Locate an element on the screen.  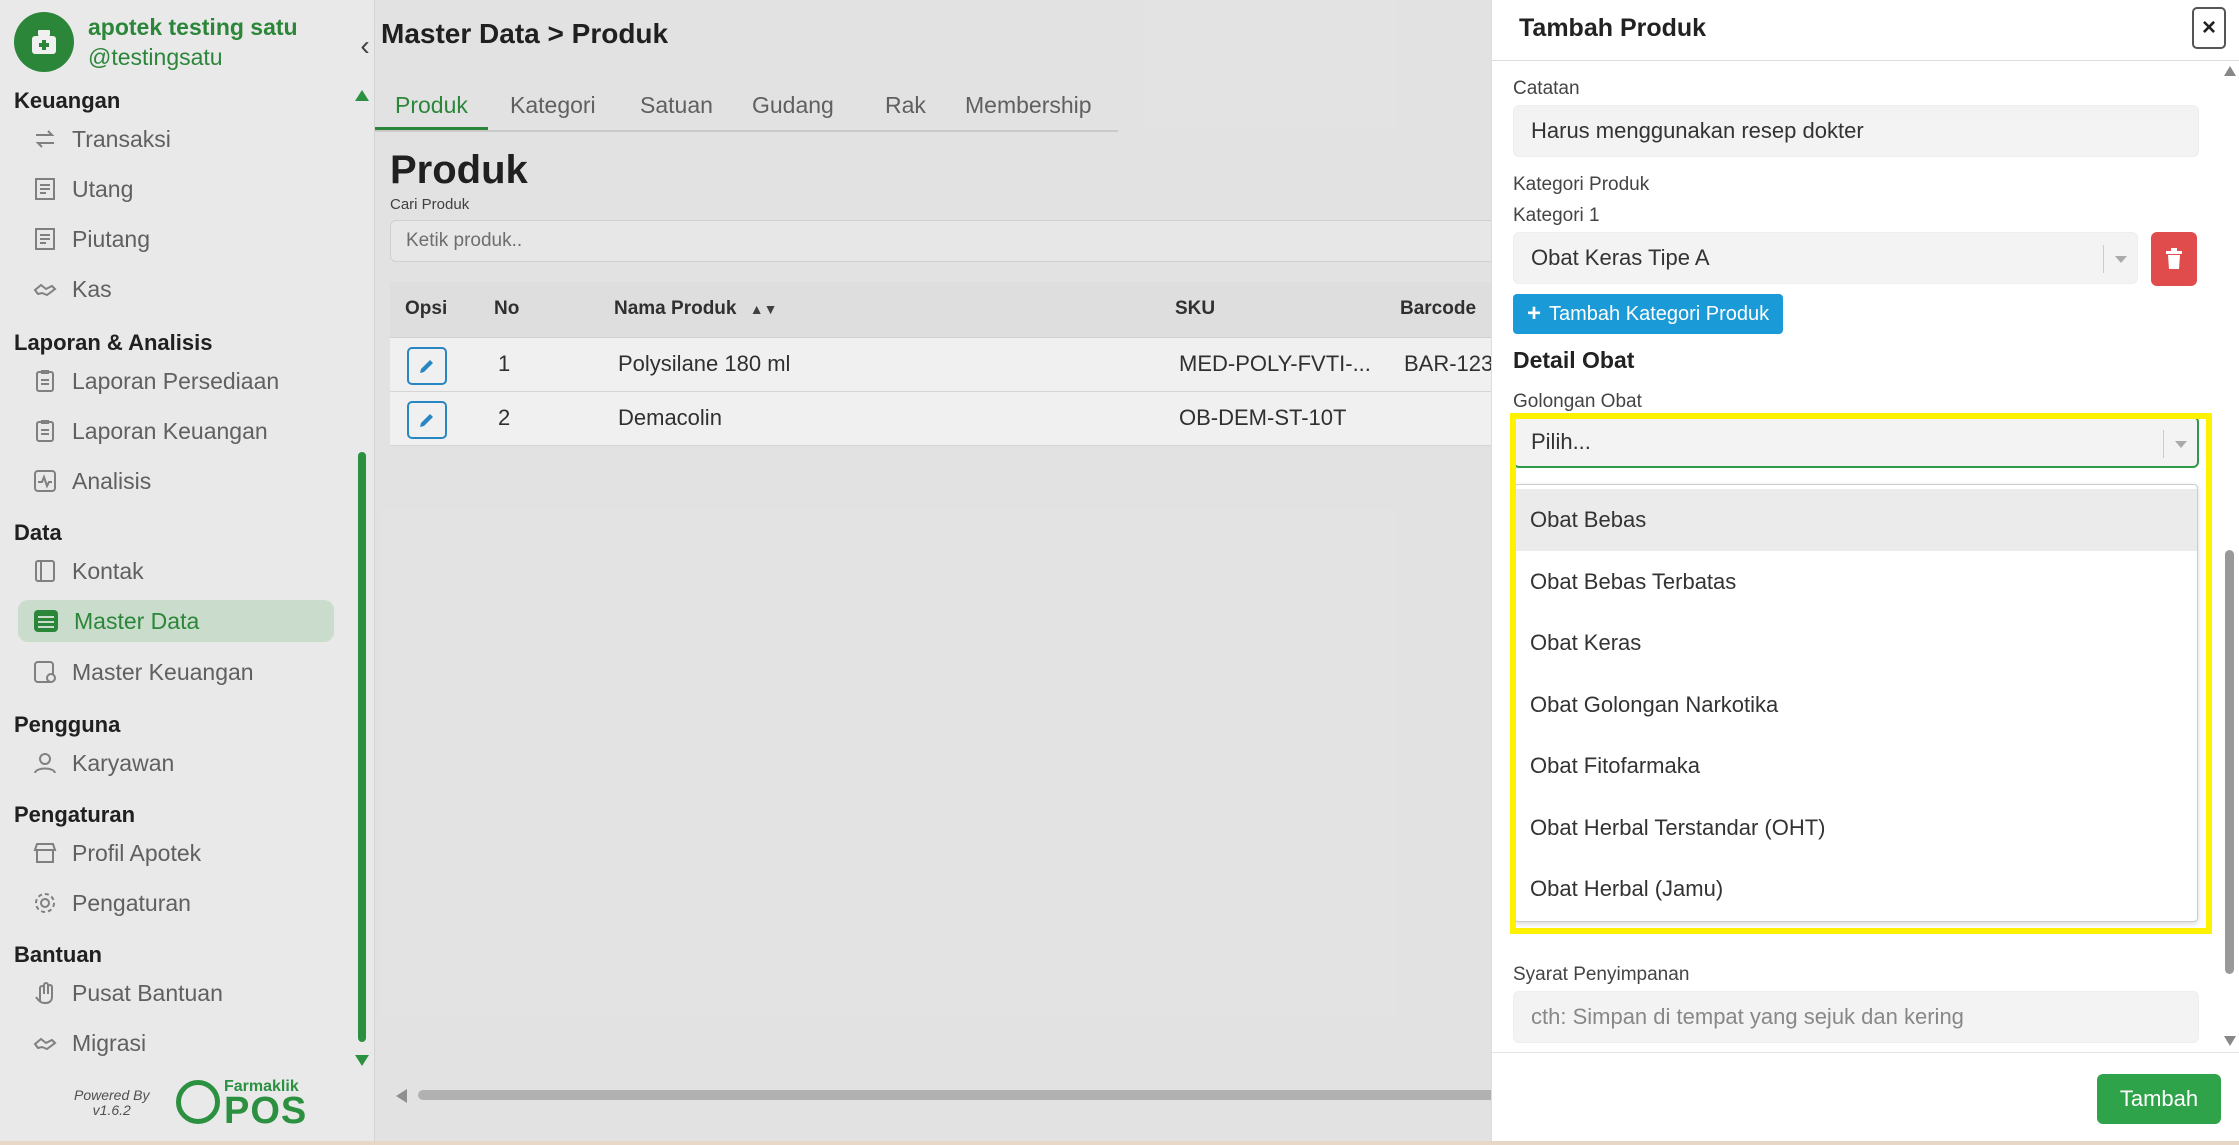
drawer-footer: Tambah is located at coordinates (1865, 1098).